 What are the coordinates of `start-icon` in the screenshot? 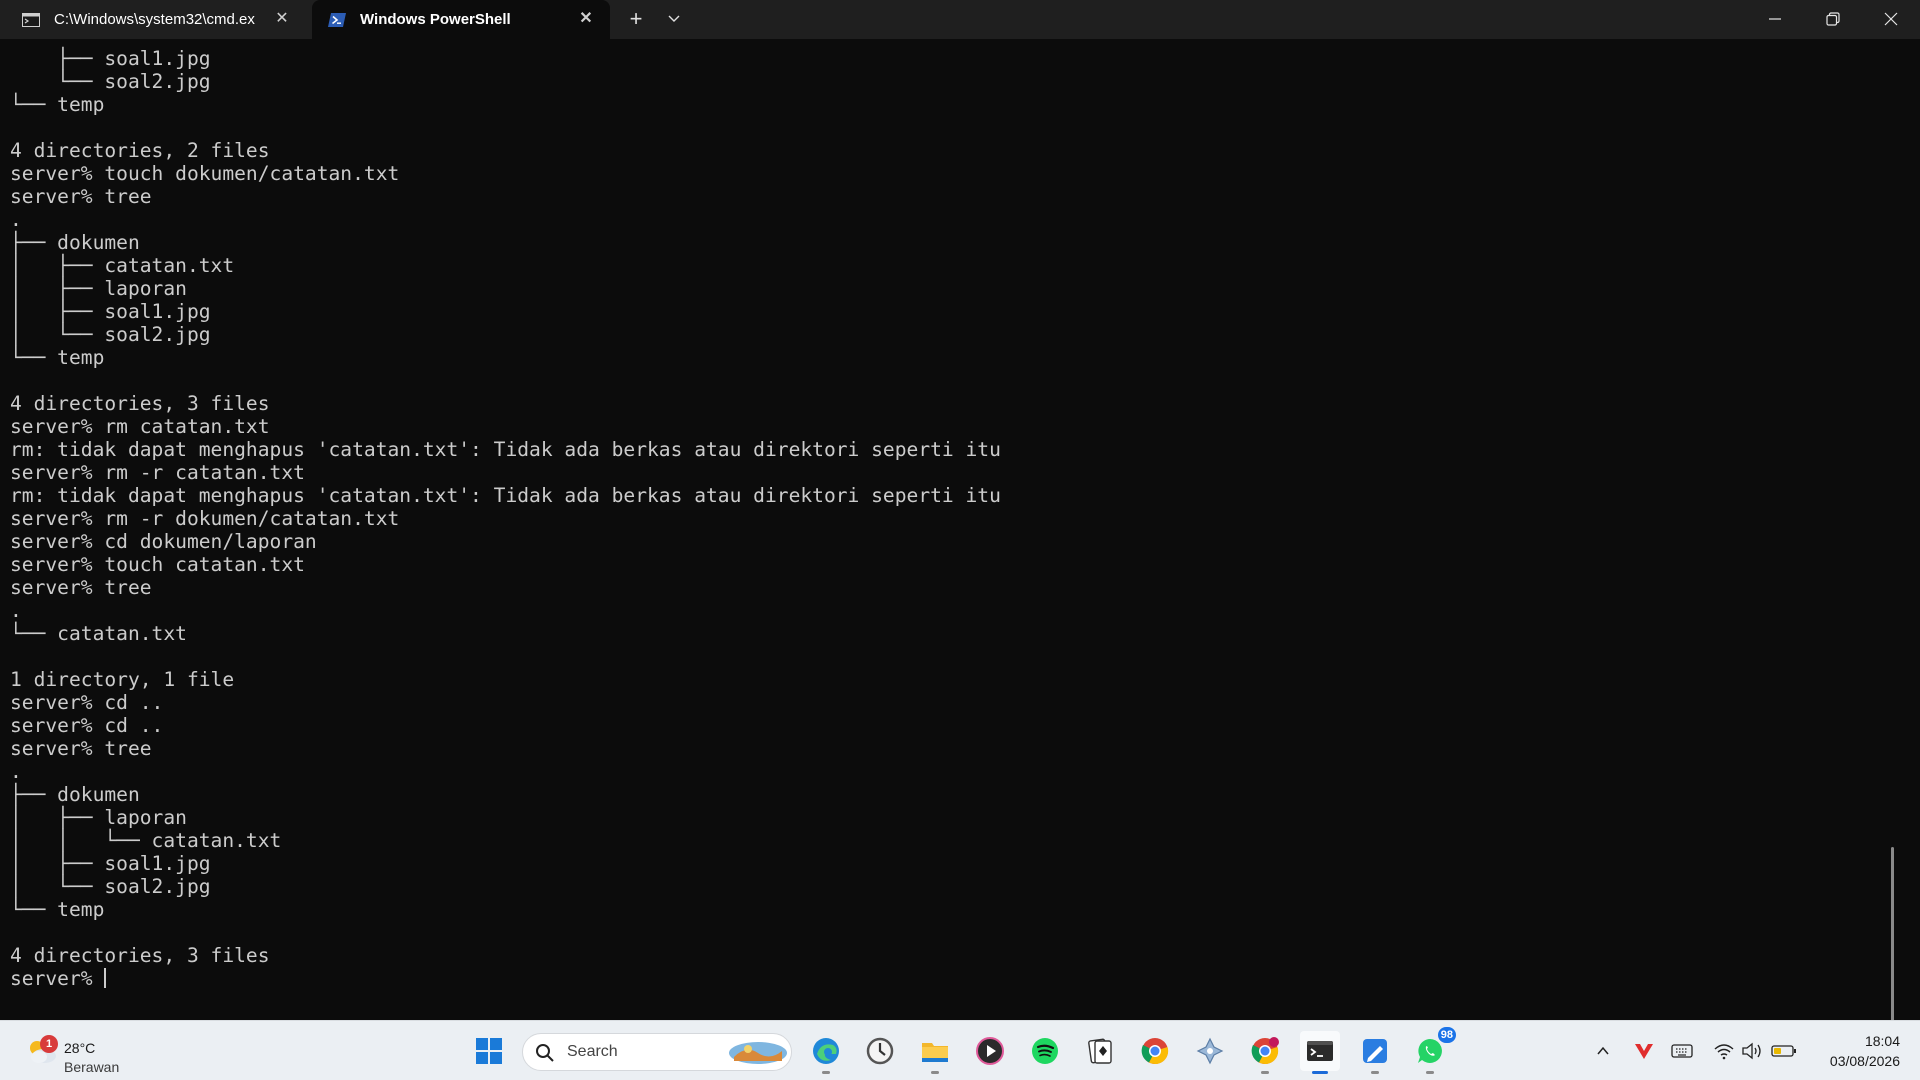 It's located at (489, 1051).